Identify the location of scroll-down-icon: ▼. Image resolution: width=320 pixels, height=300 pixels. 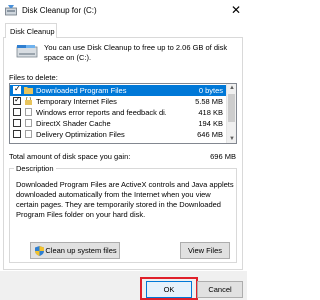
(232, 139).